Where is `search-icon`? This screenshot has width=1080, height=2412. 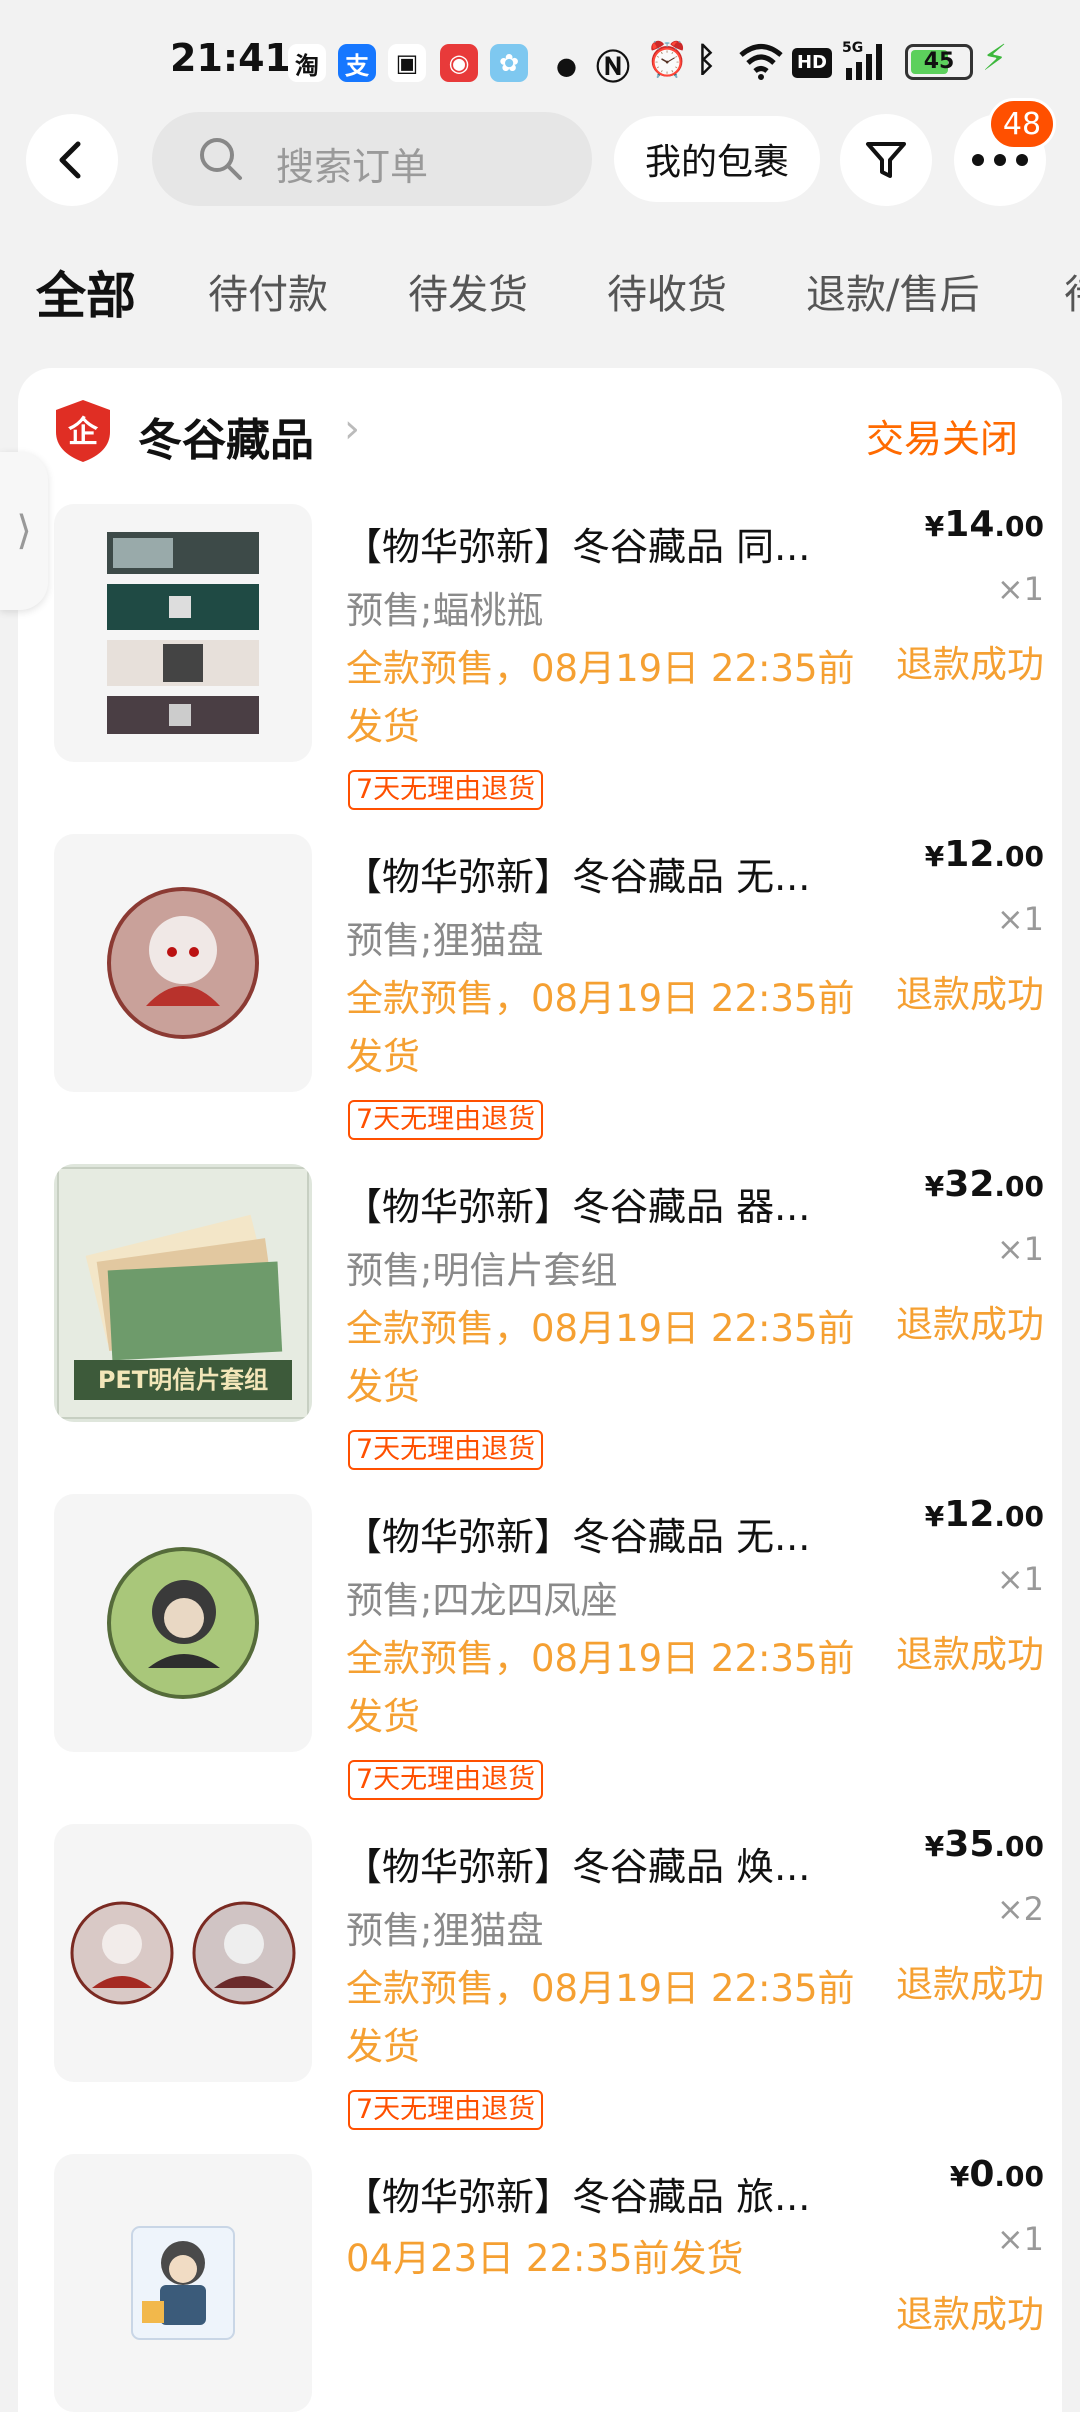 search-icon is located at coordinates (221, 159).